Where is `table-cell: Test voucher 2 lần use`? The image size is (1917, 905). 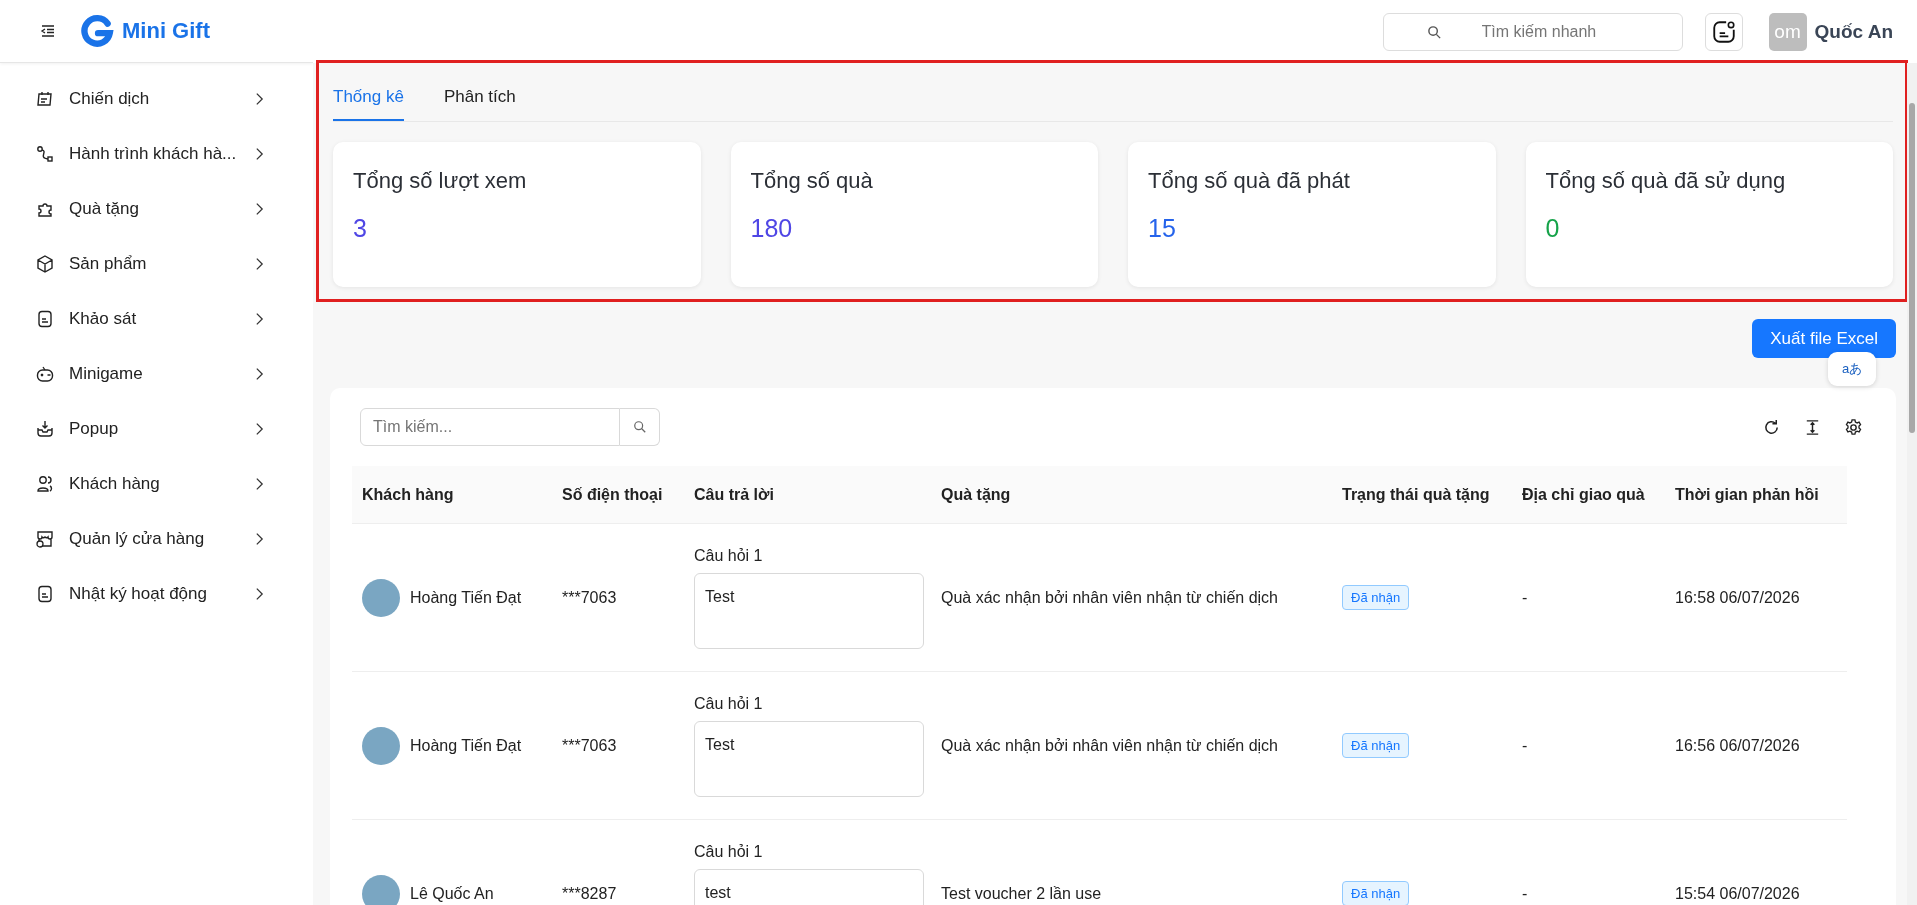 table-cell: Test voucher 2 lần use is located at coordinates (1021, 893).